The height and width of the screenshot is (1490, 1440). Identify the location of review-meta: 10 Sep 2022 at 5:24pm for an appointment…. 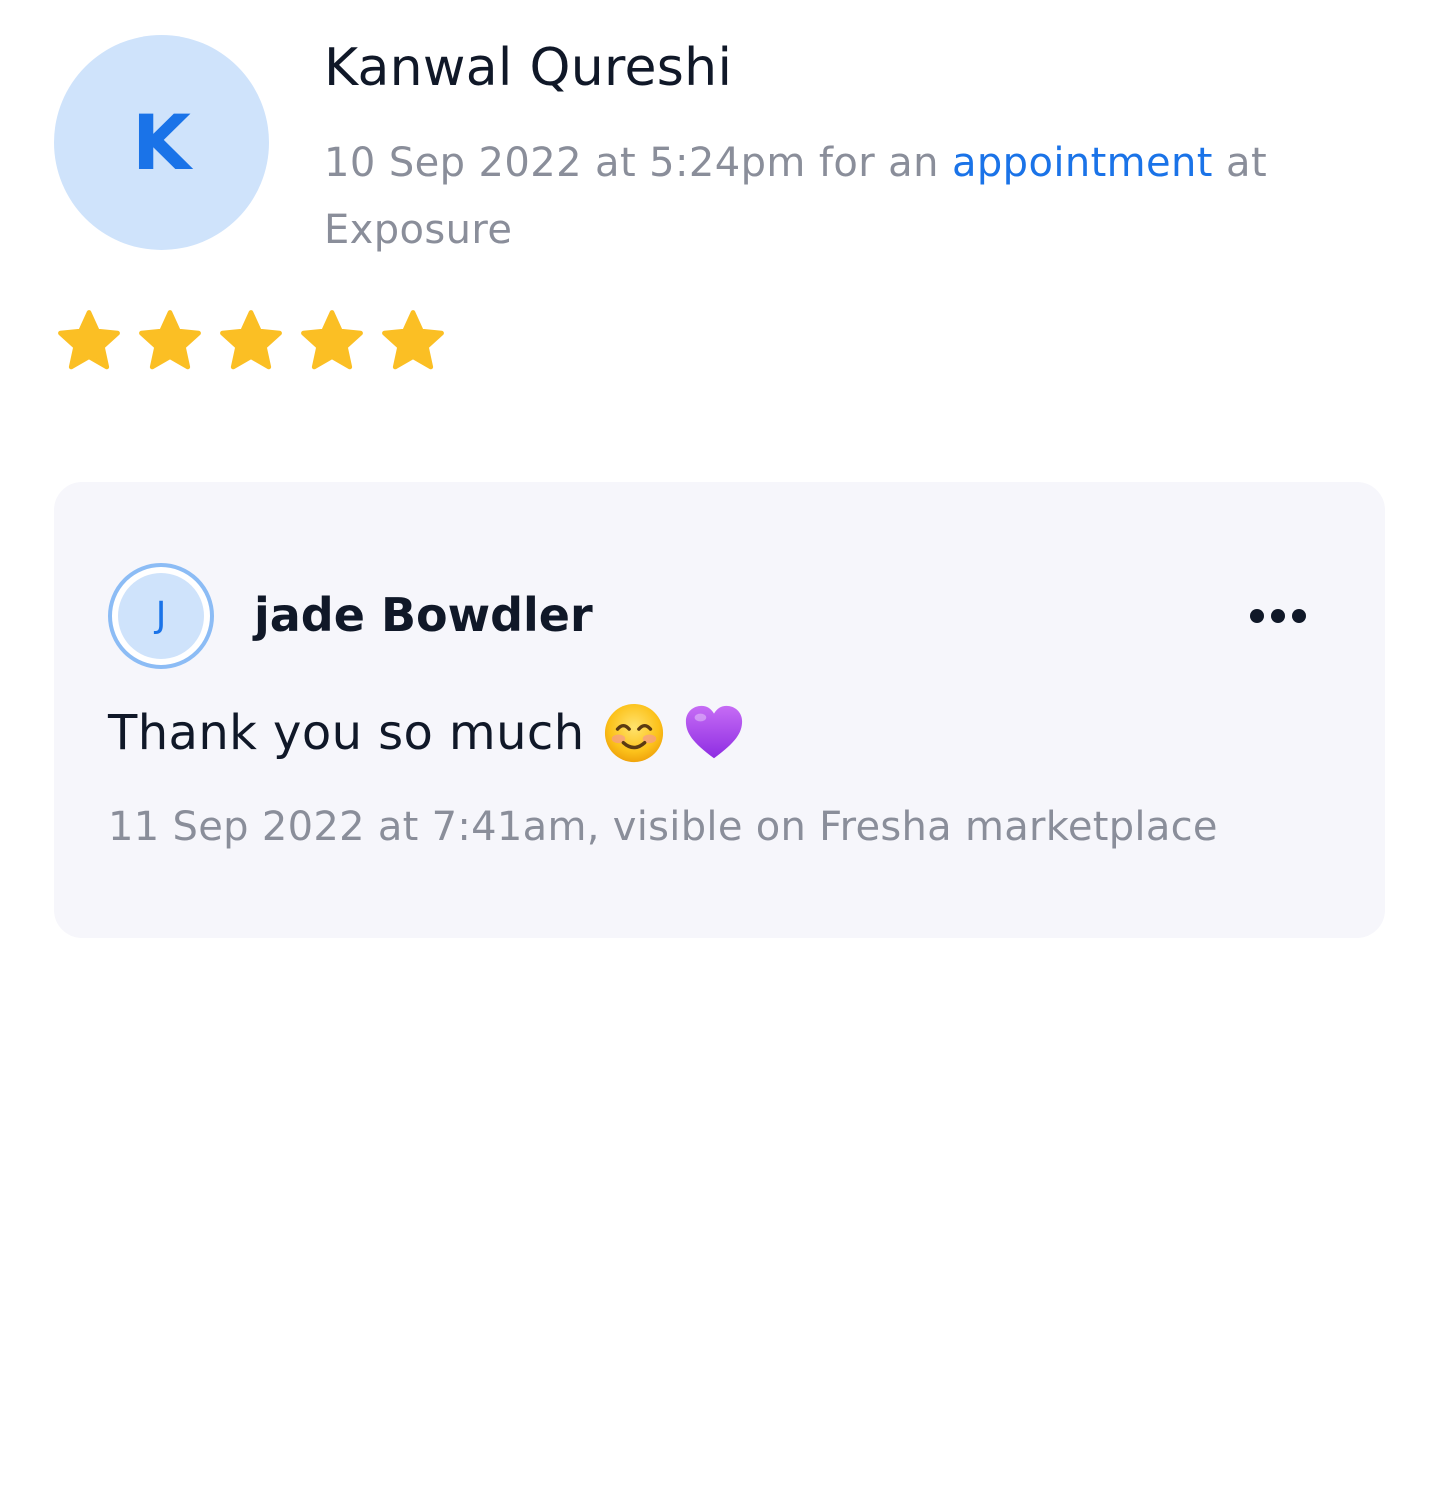
(854, 197).